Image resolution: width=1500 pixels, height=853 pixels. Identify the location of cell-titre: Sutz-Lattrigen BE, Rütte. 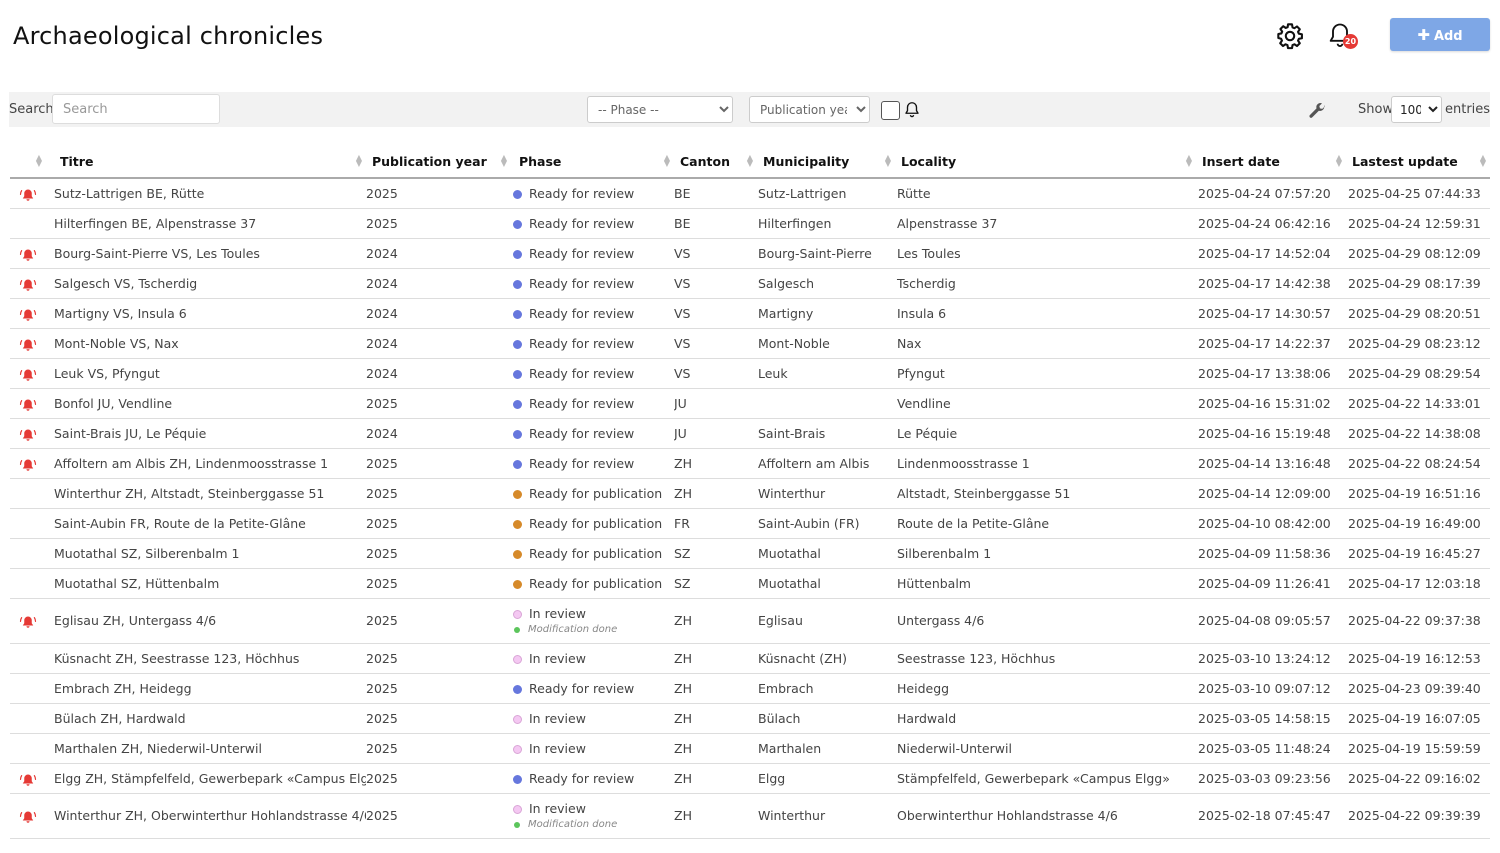
(206, 193).